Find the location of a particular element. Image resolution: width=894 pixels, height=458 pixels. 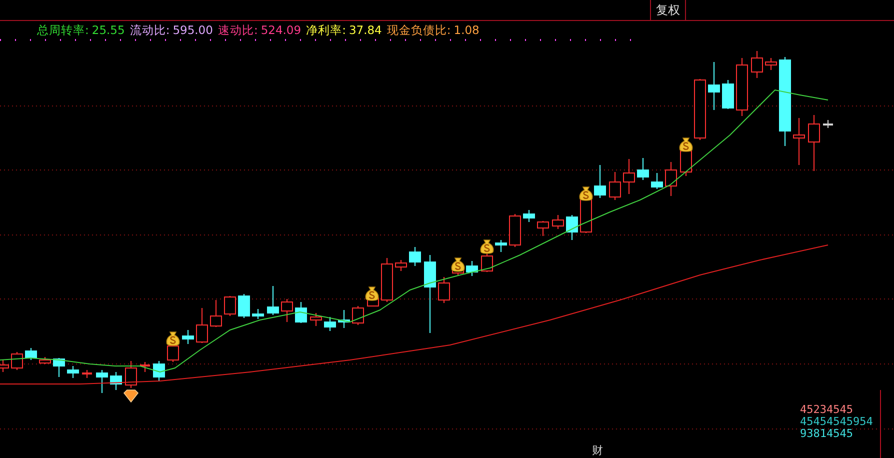

indicator-label: 速动比: is located at coordinates (238, 30).